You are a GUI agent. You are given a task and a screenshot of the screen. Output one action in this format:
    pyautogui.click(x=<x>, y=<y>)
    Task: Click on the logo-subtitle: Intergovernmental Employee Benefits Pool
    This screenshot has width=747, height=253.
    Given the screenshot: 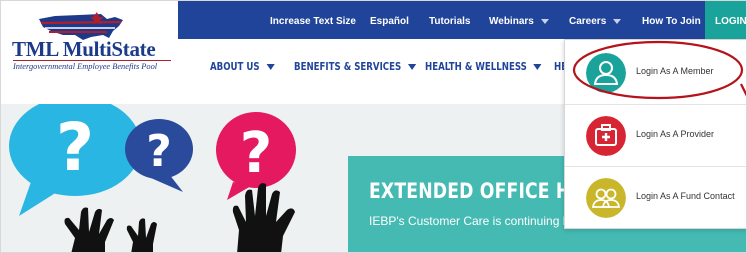 What is the action you would take?
    pyautogui.click(x=85, y=66)
    